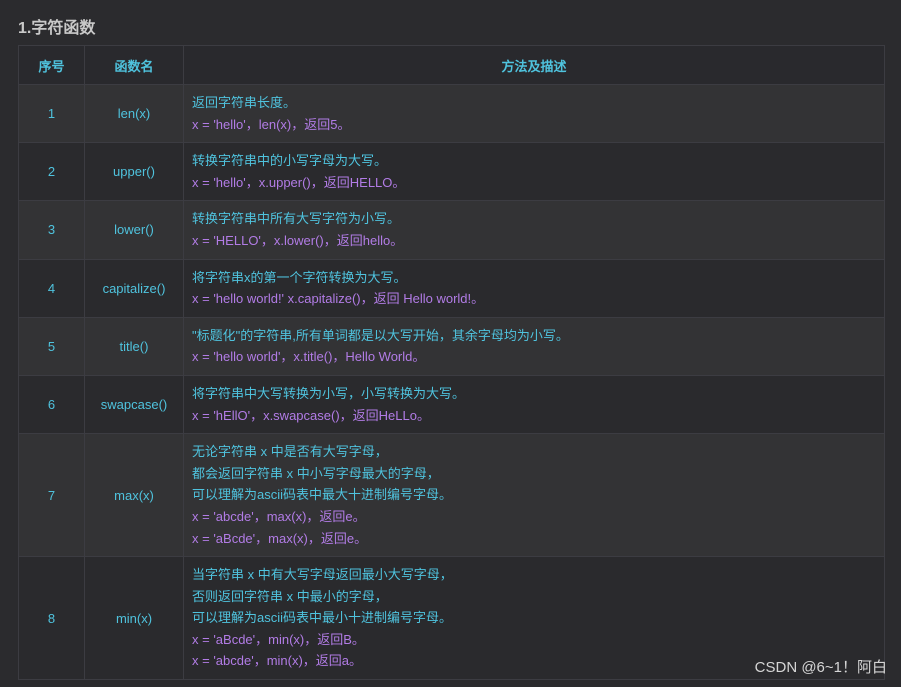 The image size is (901, 687). What do you see at coordinates (134, 404) in the screenshot?
I see `function-name: swapcase()` at bounding box center [134, 404].